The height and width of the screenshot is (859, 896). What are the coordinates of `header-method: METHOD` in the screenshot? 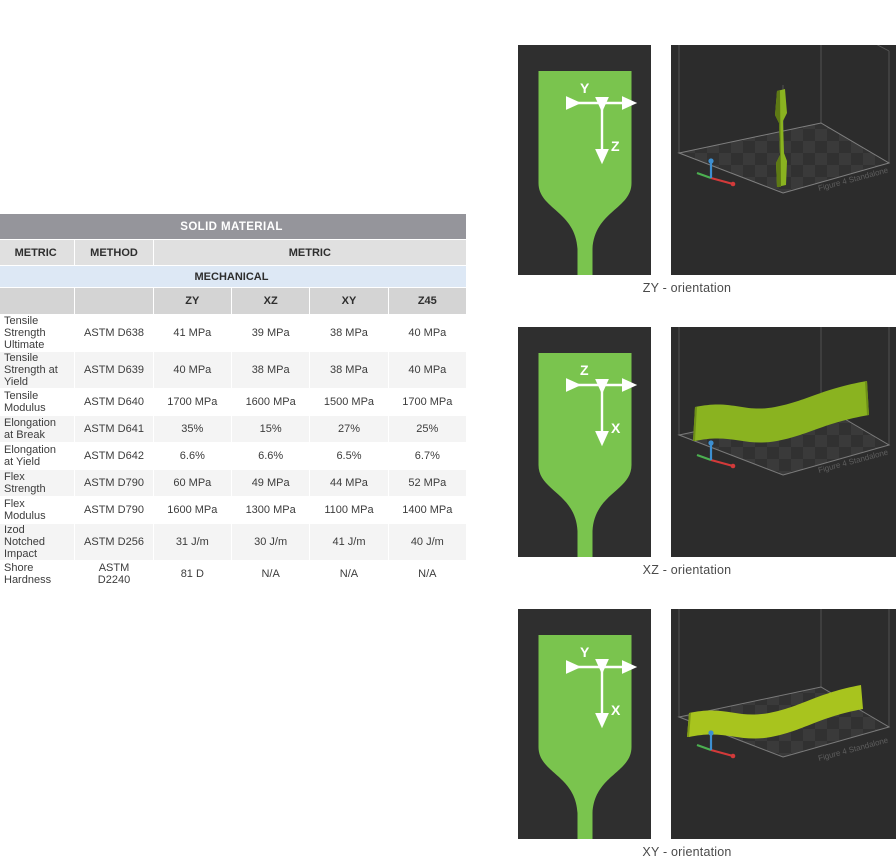 It's located at (114, 252).